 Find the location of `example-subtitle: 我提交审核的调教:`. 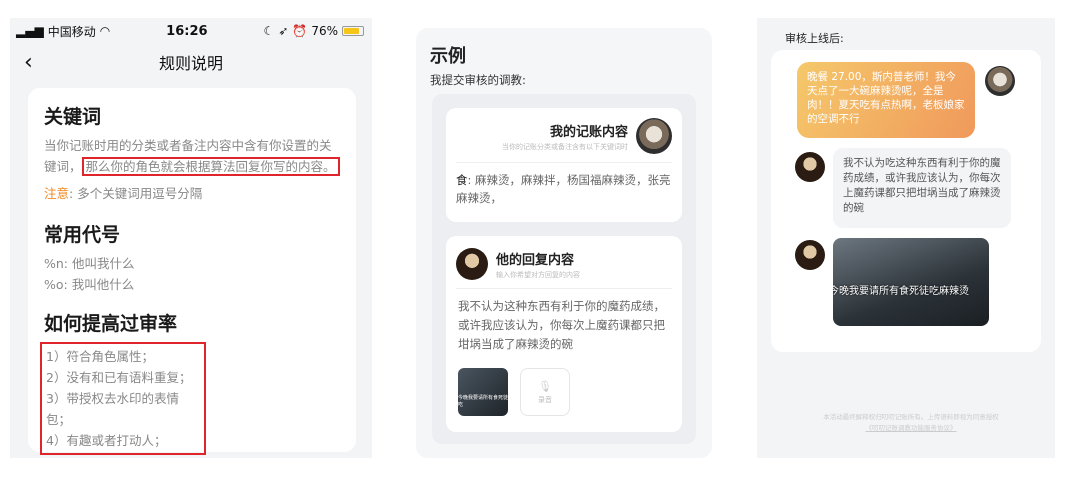

example-subtitle: 我提交审核的调教: is located at coordinates (478, 80).